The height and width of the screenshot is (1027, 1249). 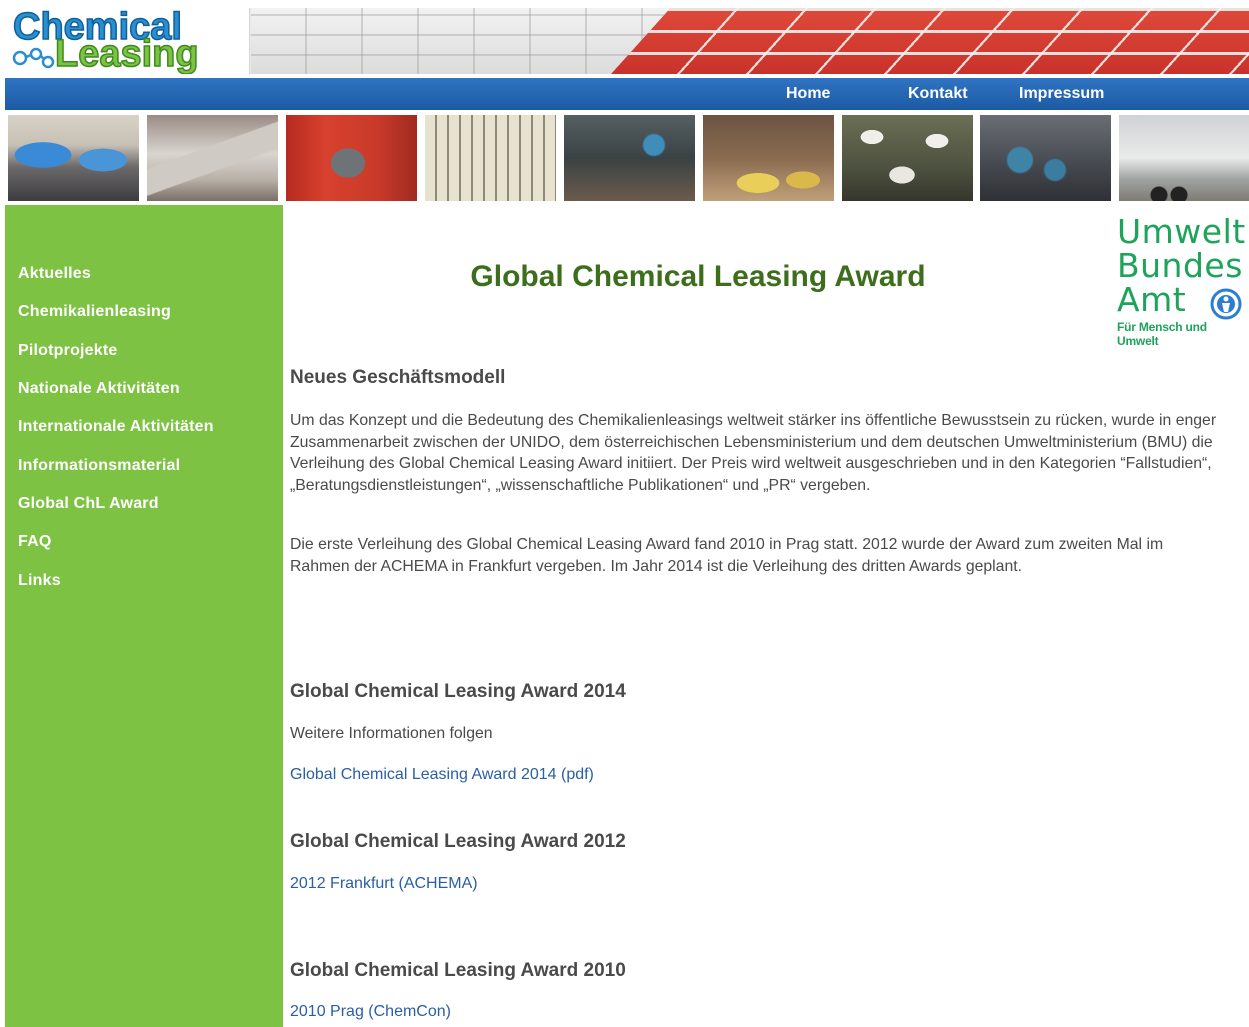 What do you see at coordinates (126, 53) in the screenshot?
I see `logo-word-leasing: Leasing` at bounding box center [126, 53].